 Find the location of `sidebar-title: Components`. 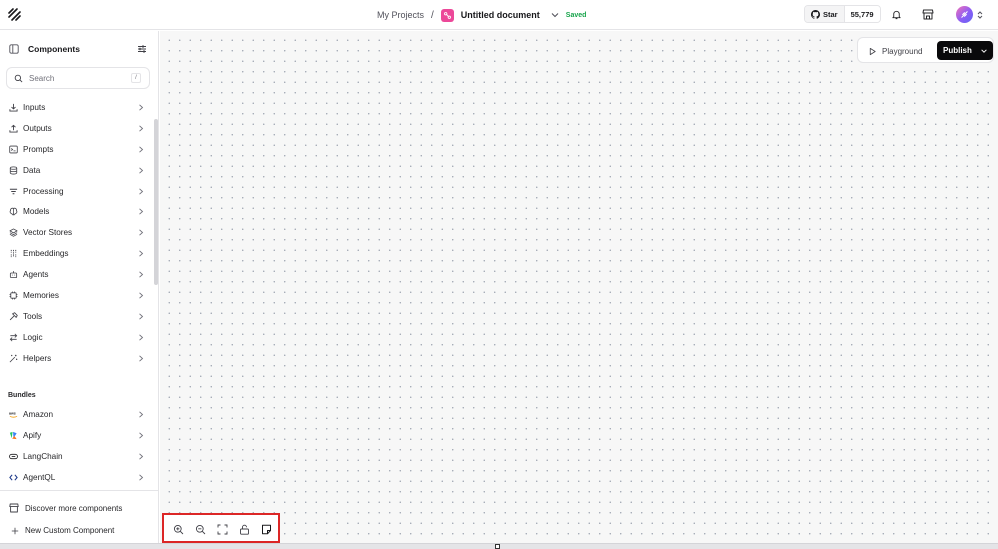

sidebar-title: Components is located at coordinates (54, 49).